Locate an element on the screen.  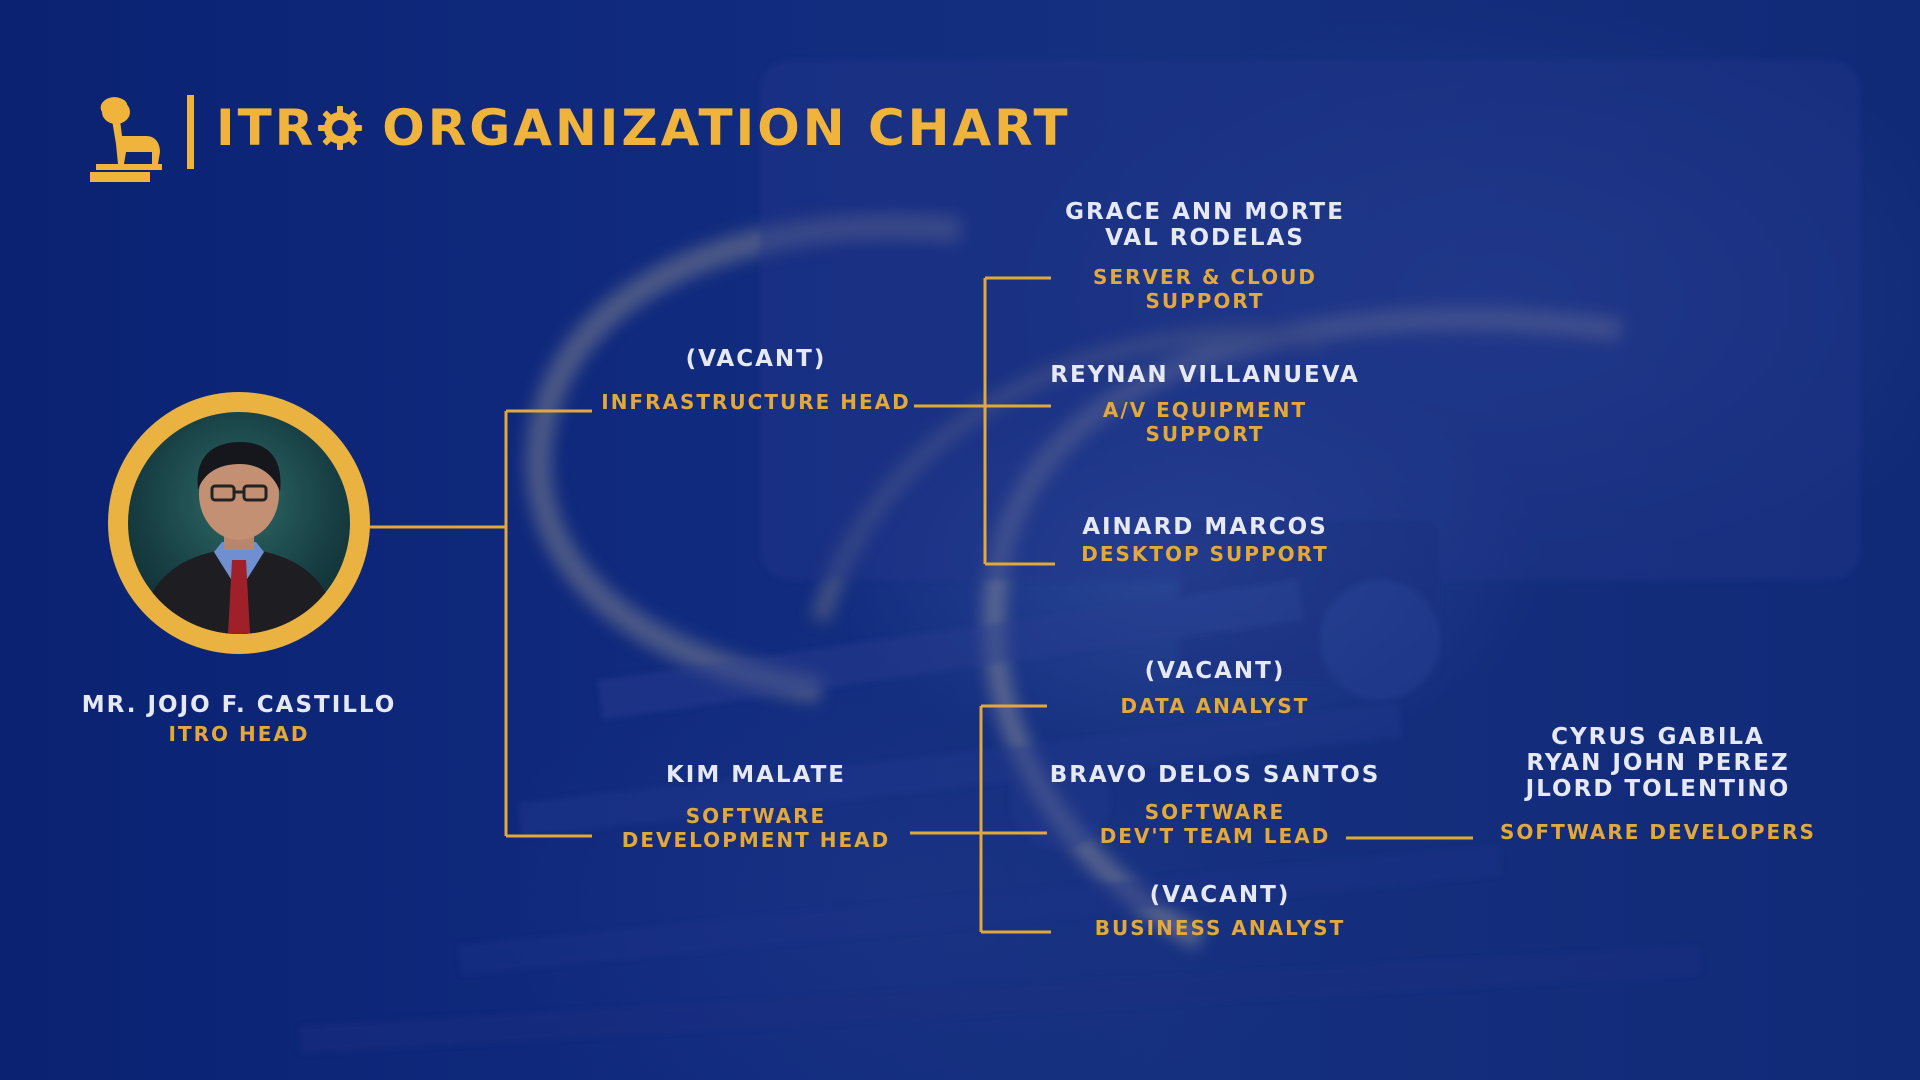
itro-head-name: MR. JOJO F. CASTILLO is located at coordinates (239, 705).